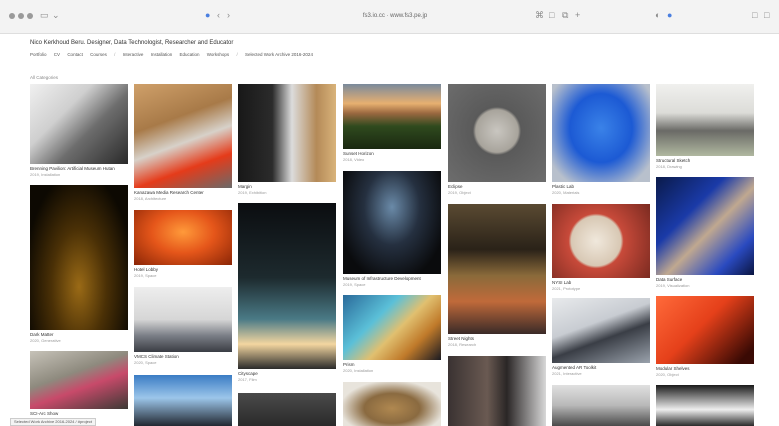 This screenshot has height=426, width=779. Describe the element at coordinates (669, 15) in the screenshot. I see `profile-icon: ●` at that location.